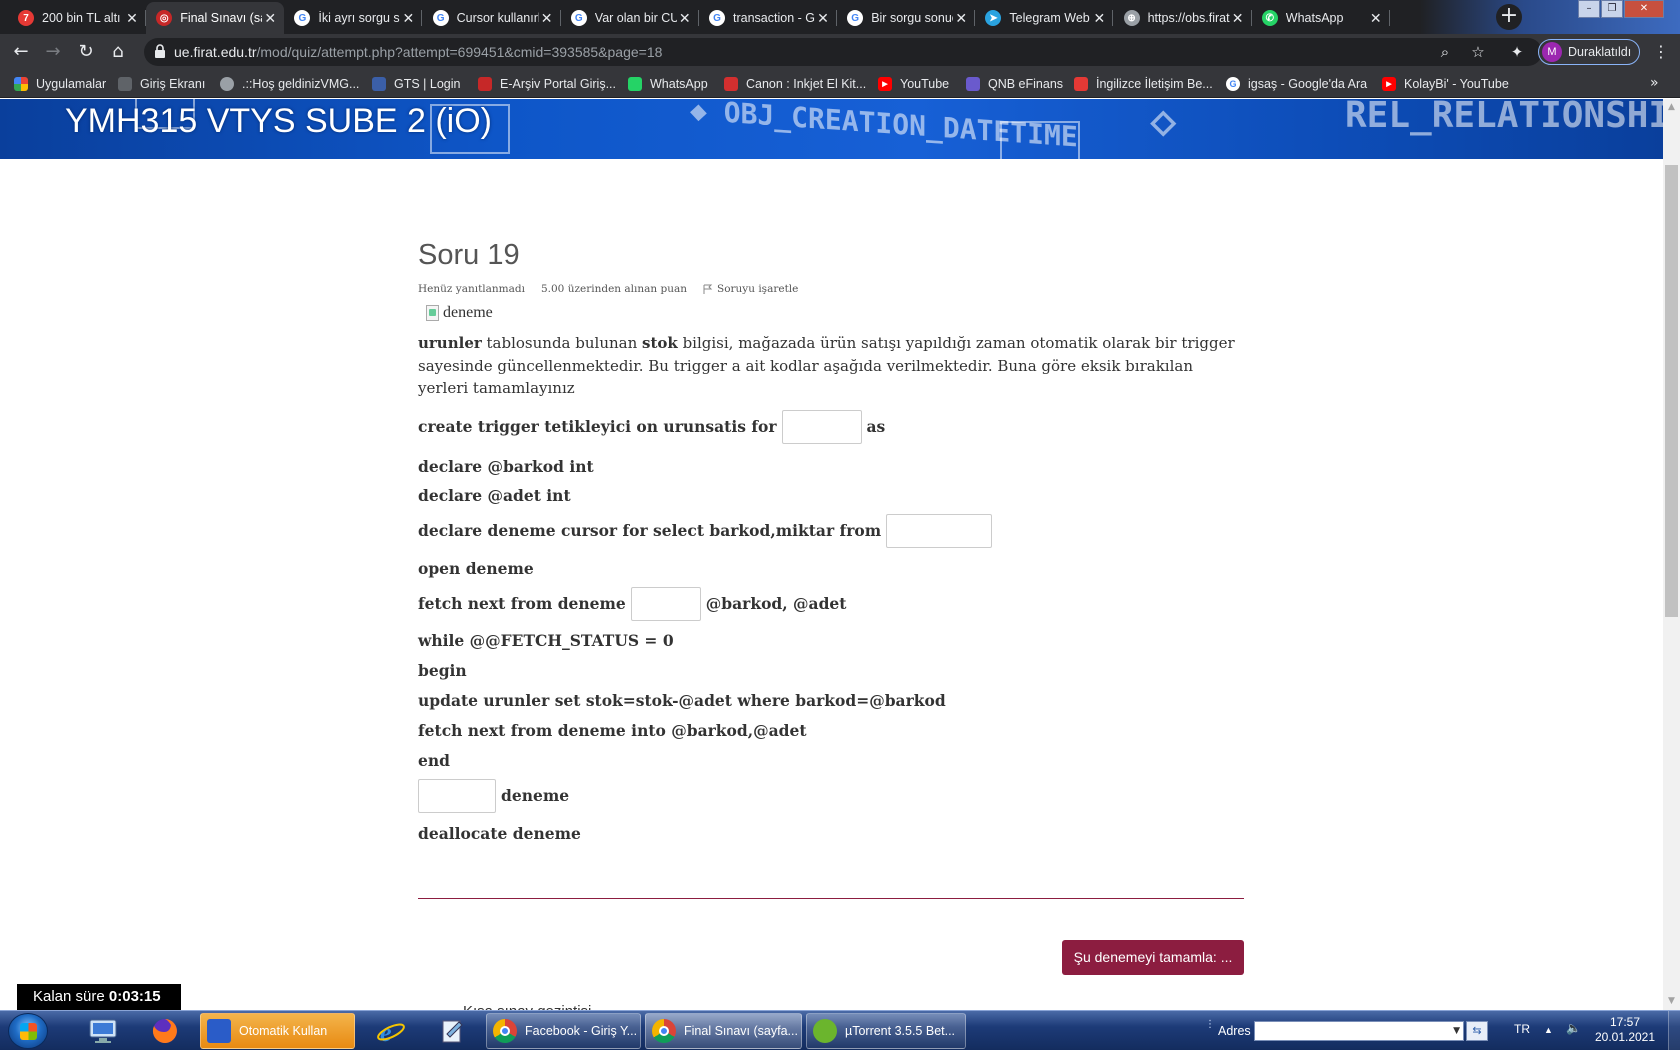 This screenshot has width=1680, height=1050. I want to click on clock-date: 20.01.2021, so click(1625, 1037).